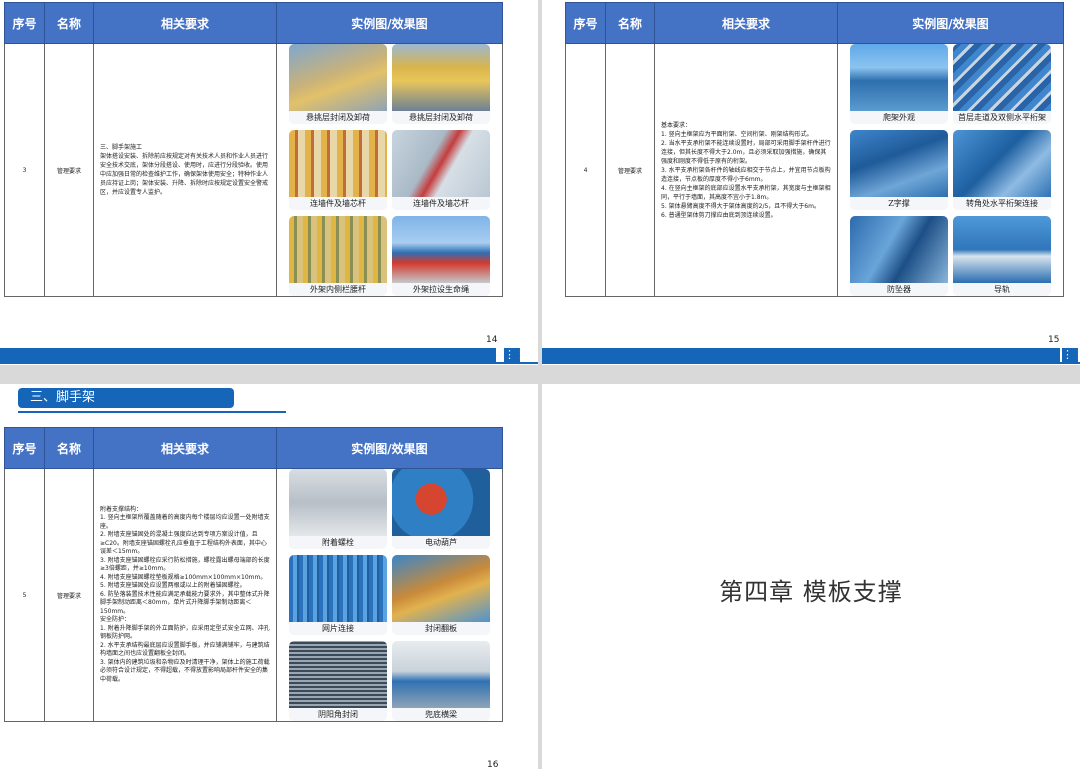  I want to click on photo: 防坠器, so click(899, 256).